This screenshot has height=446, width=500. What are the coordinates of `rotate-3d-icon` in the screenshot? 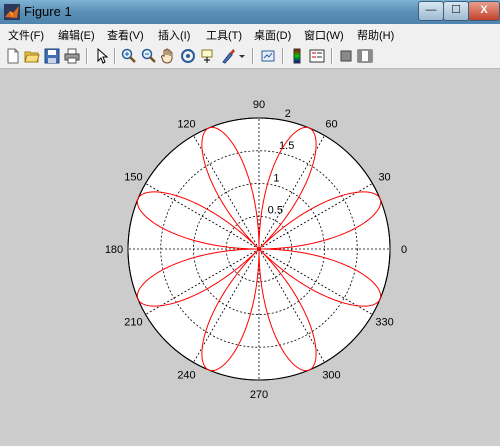 It's located at (188, 56).